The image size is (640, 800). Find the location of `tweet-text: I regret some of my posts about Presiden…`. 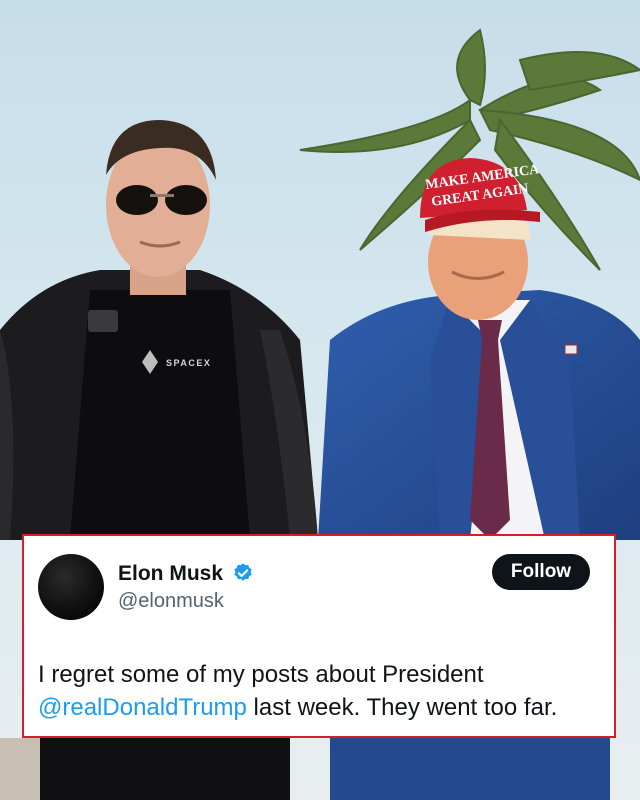

tweet-text: I regret some of my posts about Presiden… is located at coordinates (323, 691).